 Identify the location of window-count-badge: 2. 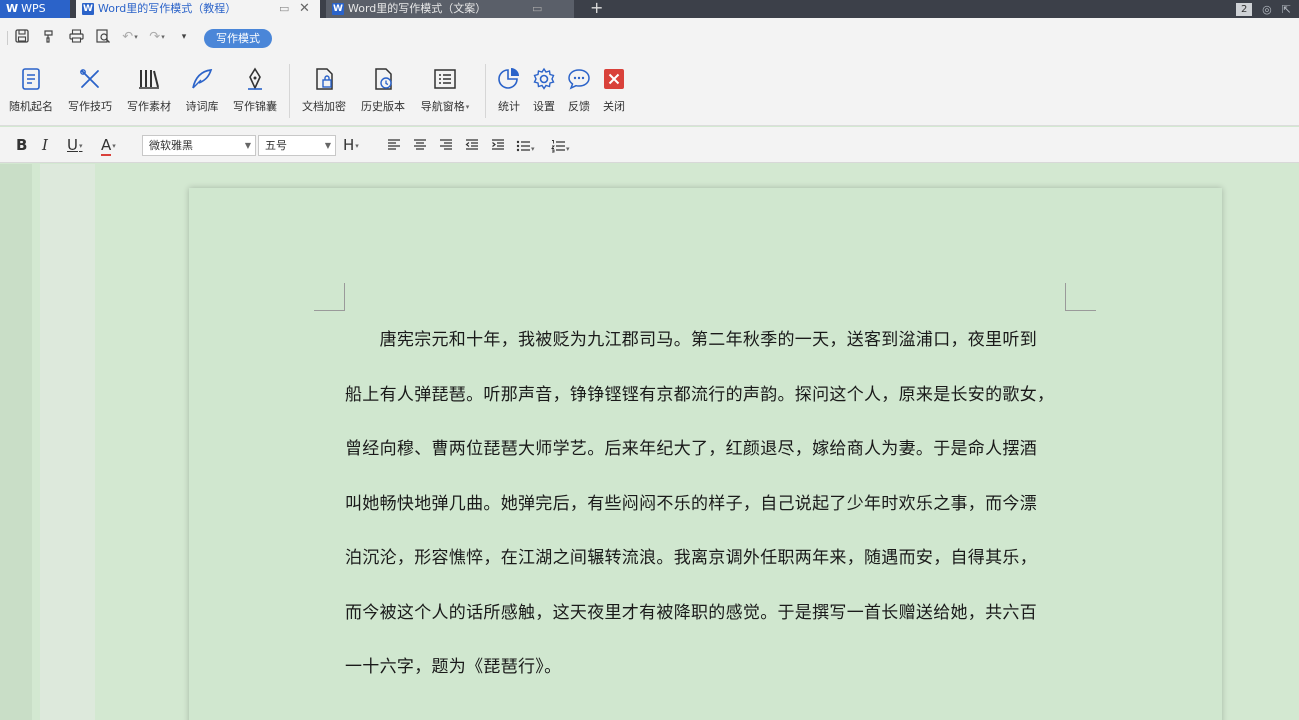
(1244, 9).